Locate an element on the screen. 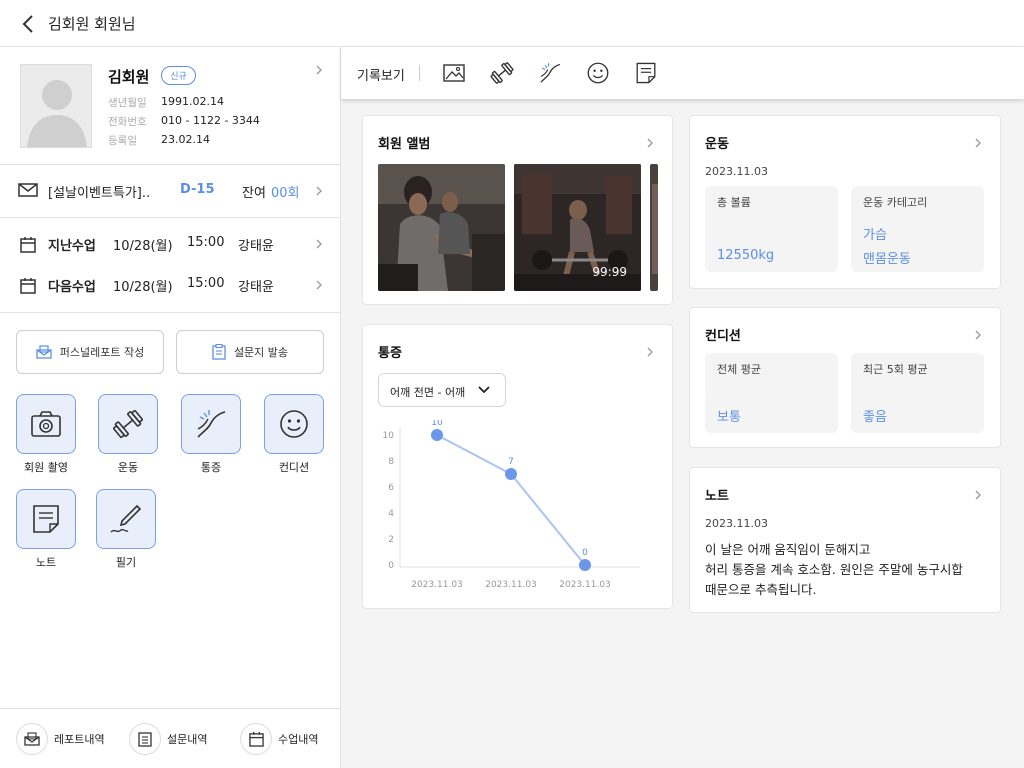  note-icon is located at coordinates (646, 73).